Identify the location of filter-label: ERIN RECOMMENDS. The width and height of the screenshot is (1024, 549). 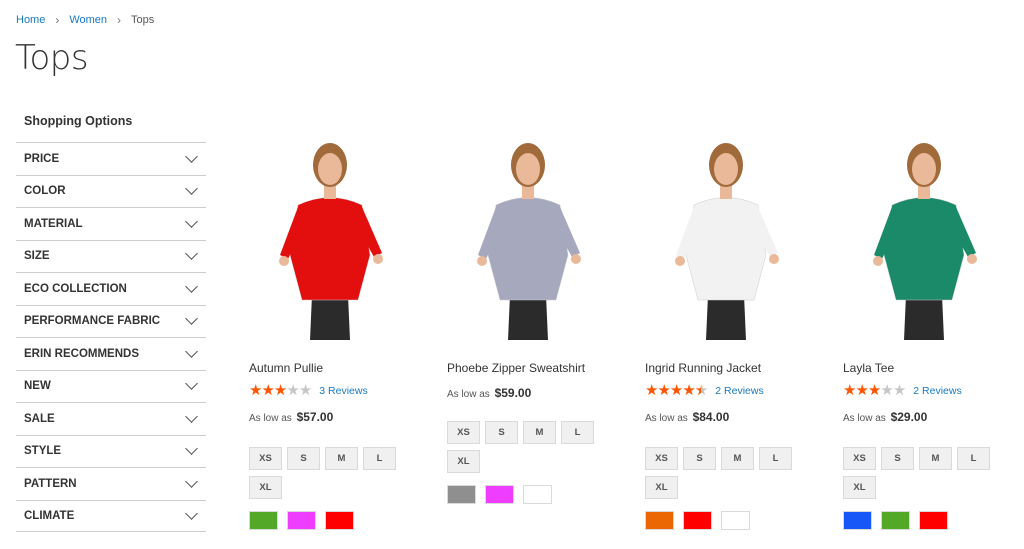
(82, 353).